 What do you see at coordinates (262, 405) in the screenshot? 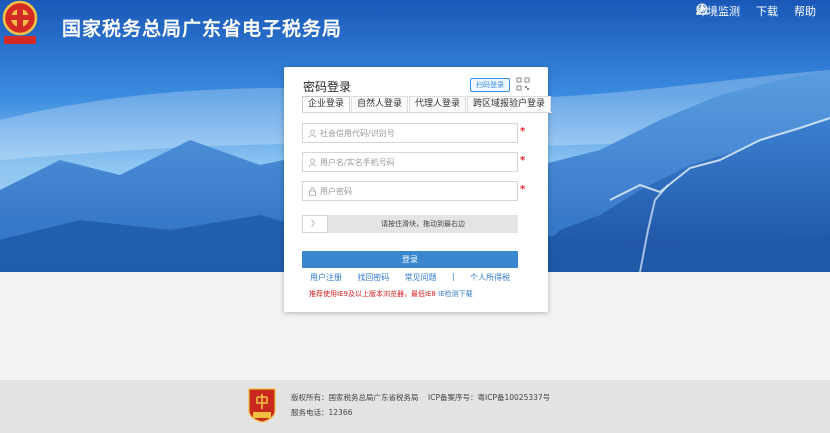
I see `party-government-badge-icon` at bounding box center [262, 405].